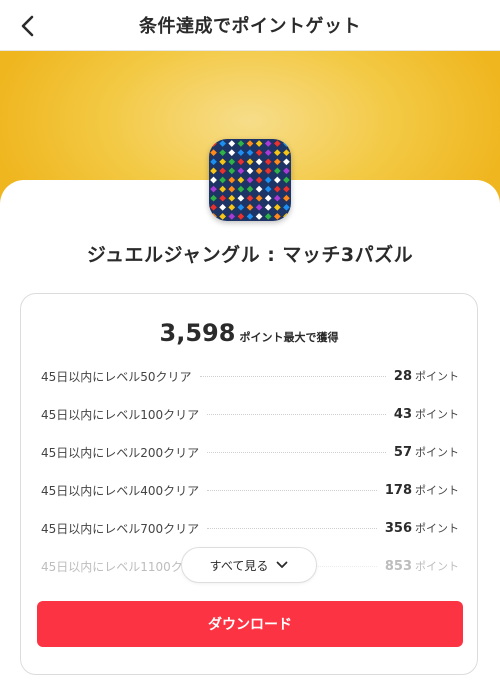 This screenshot has height=700, width=500. I want to click on mission-label: 45日以内にレベル200クリア, so click(120, 452).